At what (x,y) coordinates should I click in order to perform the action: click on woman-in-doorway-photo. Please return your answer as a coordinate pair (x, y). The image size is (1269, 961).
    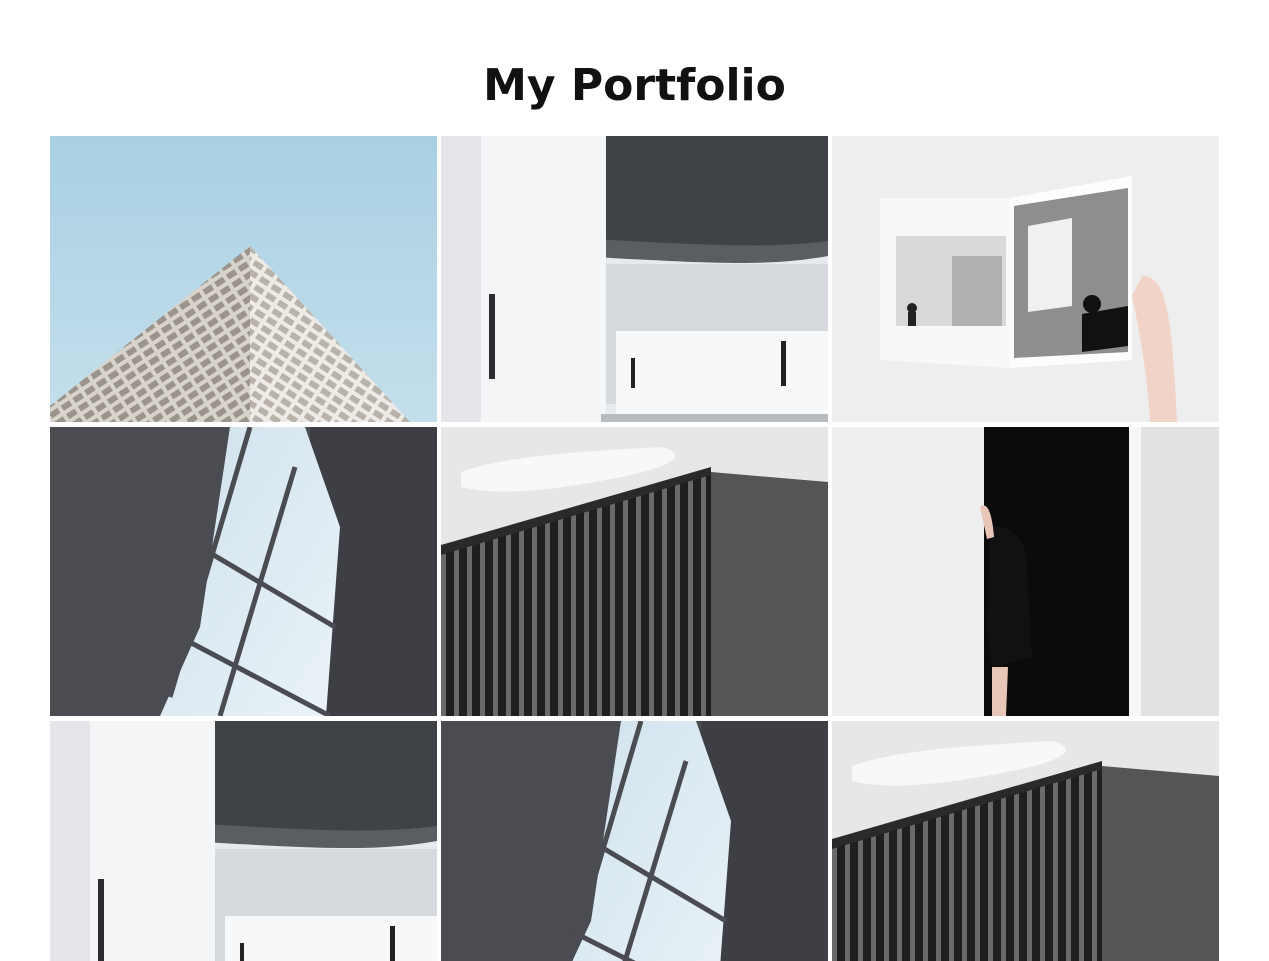
    Looking at the image, I should click on (1025, 571).